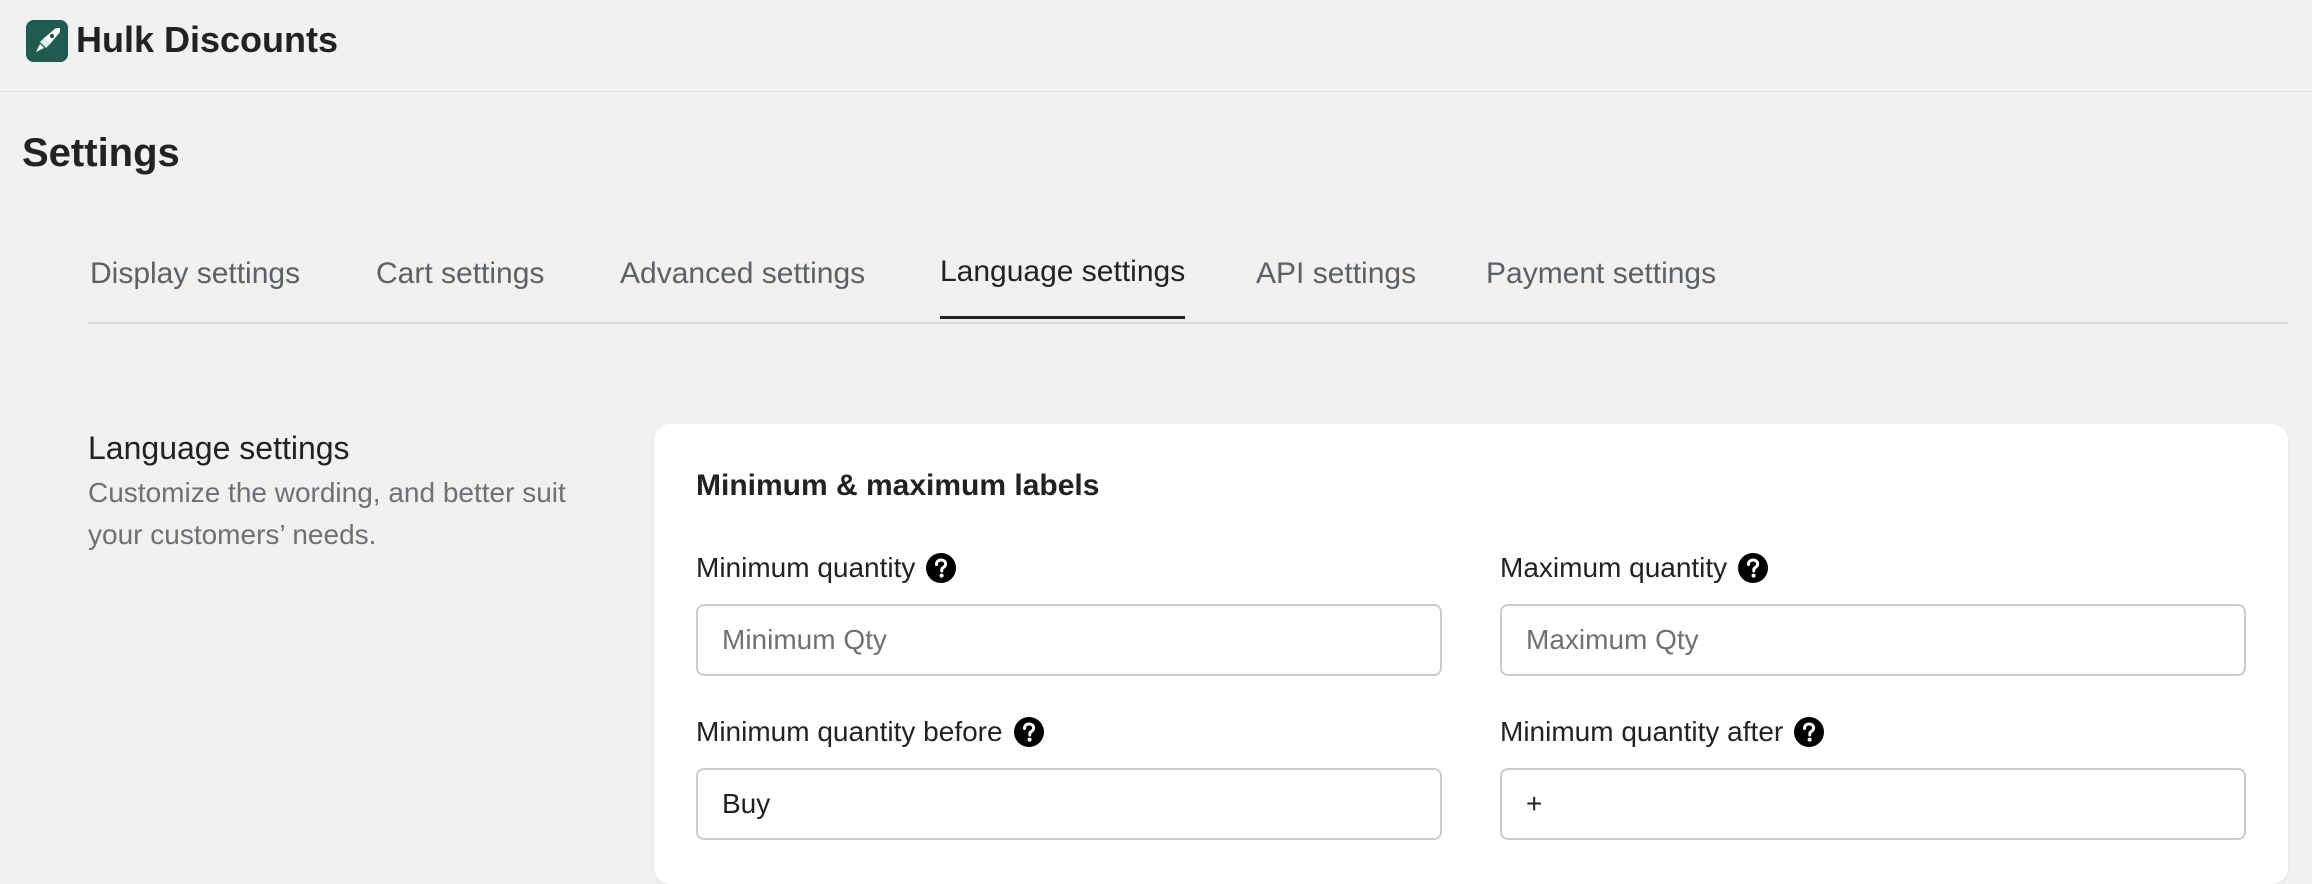  Describe the element at coordinates (207, 39) in the screenshot. I see `app-title: Hulk Discounts` at that location.